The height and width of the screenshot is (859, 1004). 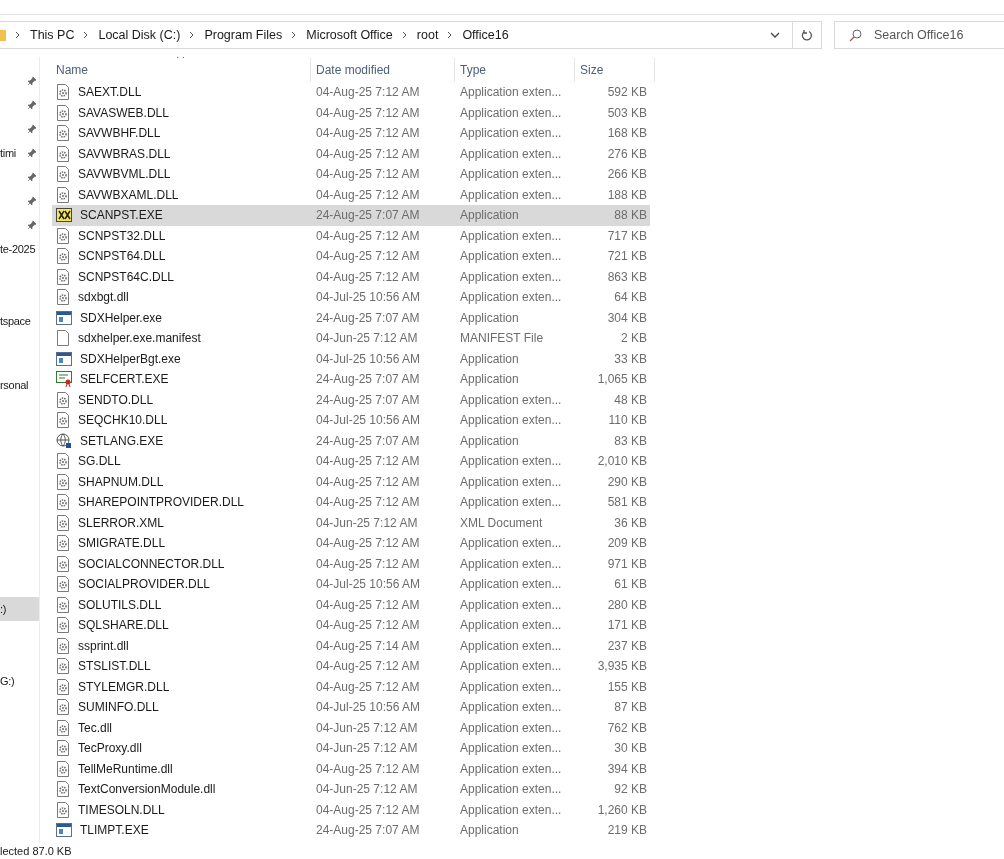 I want to click on sidebar-item: G:), so click(x=19, y=681).